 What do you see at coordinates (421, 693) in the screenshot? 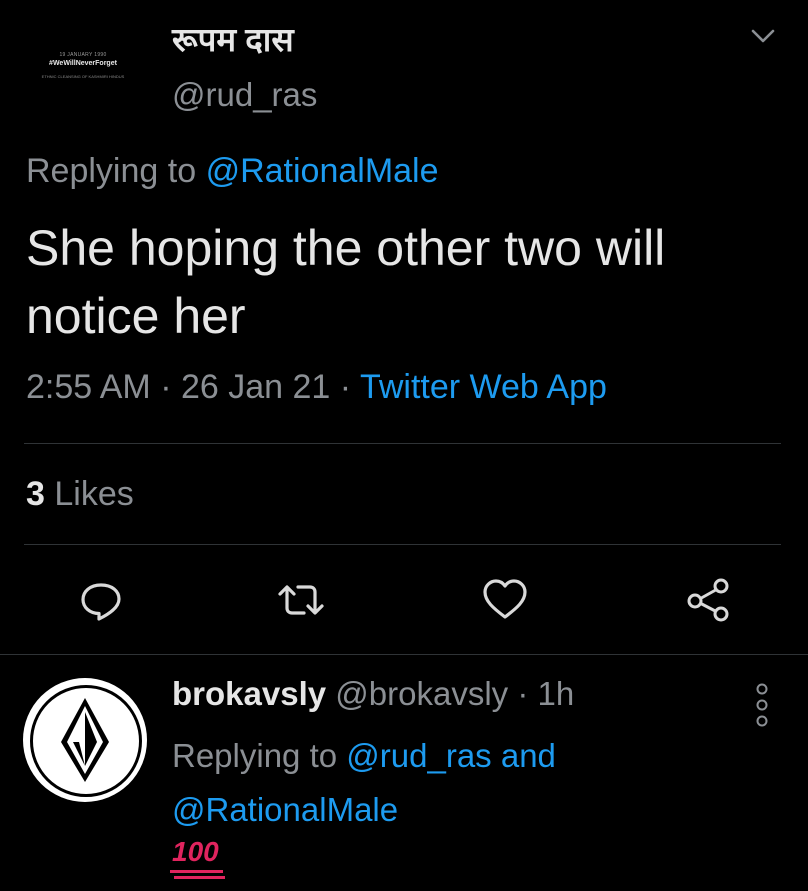
I see `reply-author-handle: @brokavsly` at bounding box center [421, 693].